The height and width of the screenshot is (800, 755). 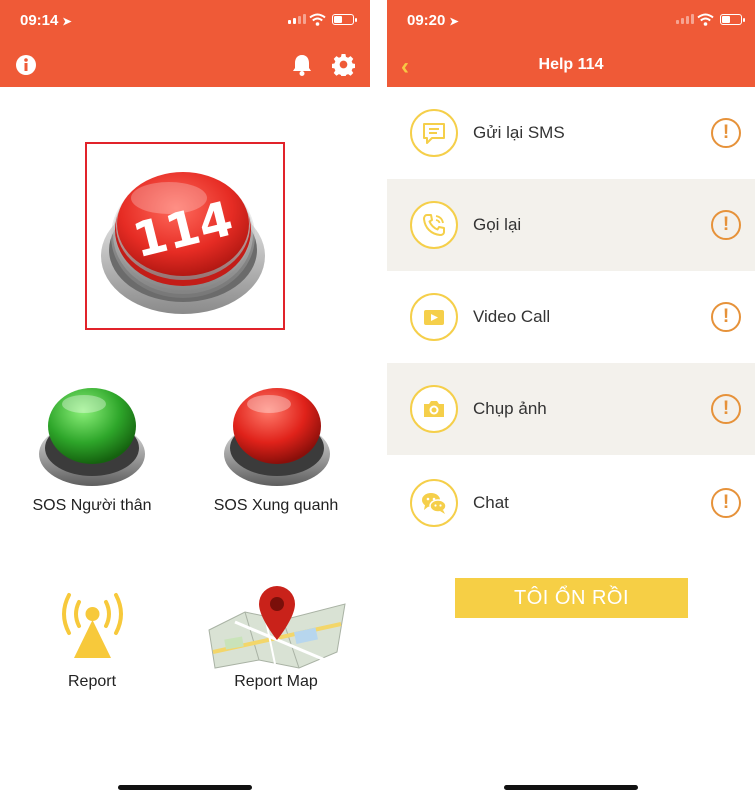 What do you see at coordinates (434, 225) in the screenshot?
I see `phone-call-icon` at bounding box center [434, 225].